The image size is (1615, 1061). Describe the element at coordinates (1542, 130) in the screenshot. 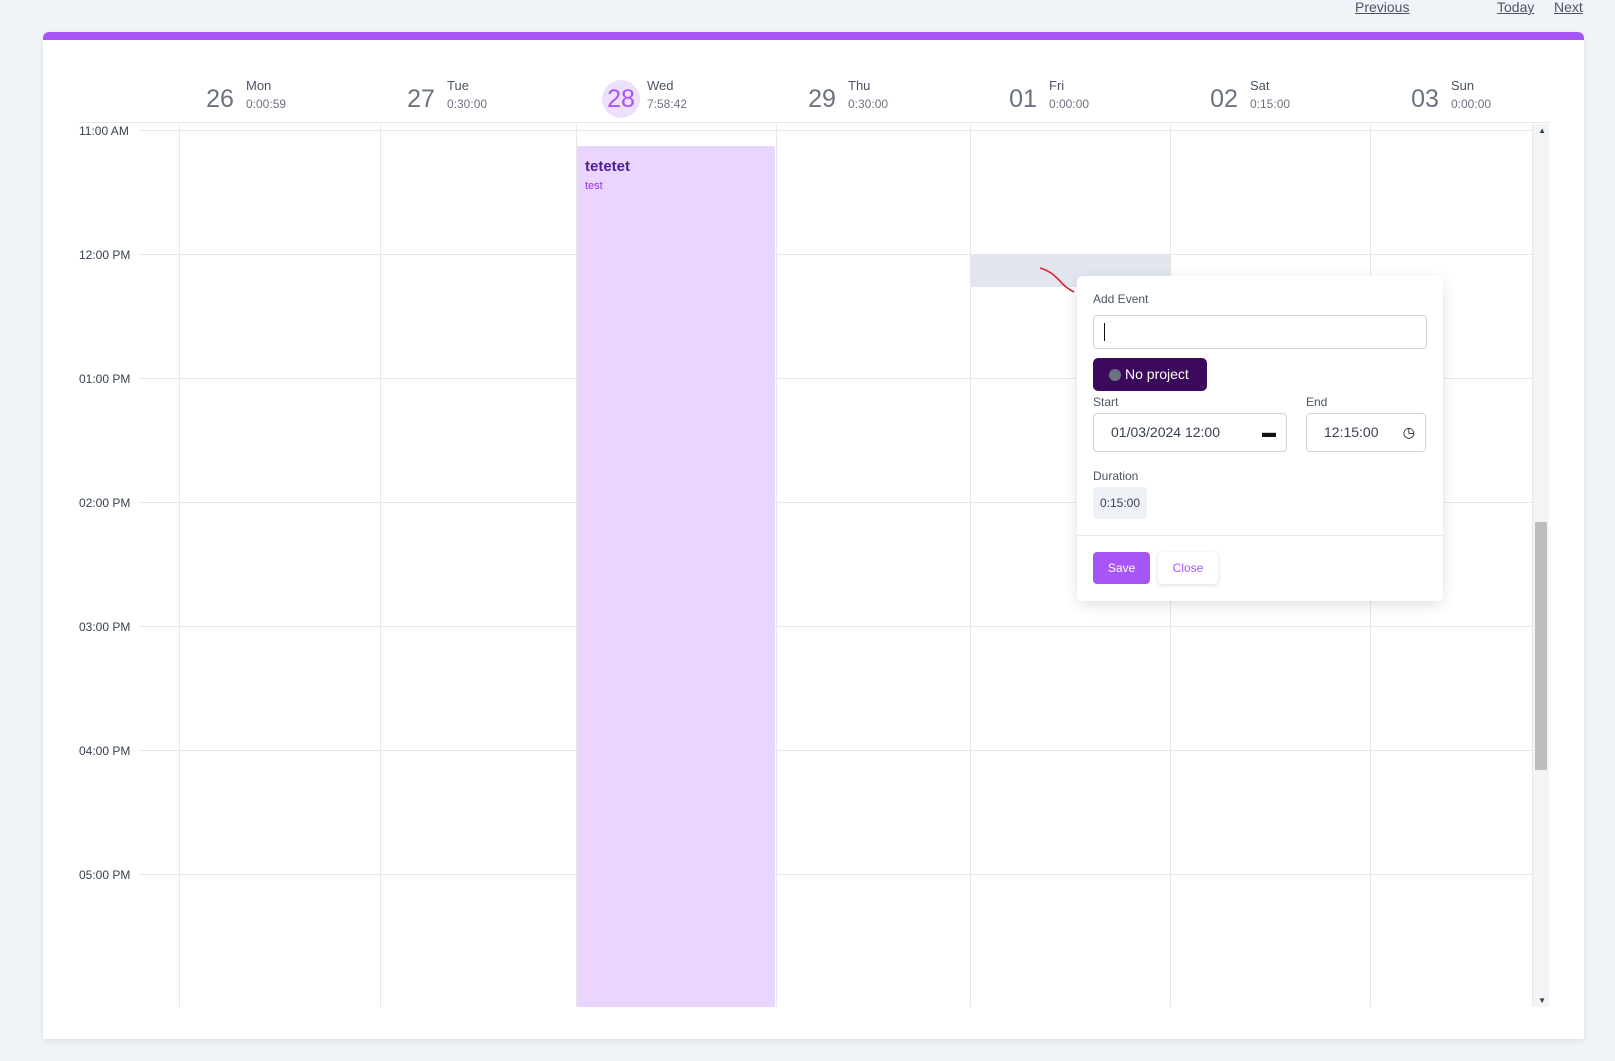

I see `scroll-up-icon: ▲` at that location.